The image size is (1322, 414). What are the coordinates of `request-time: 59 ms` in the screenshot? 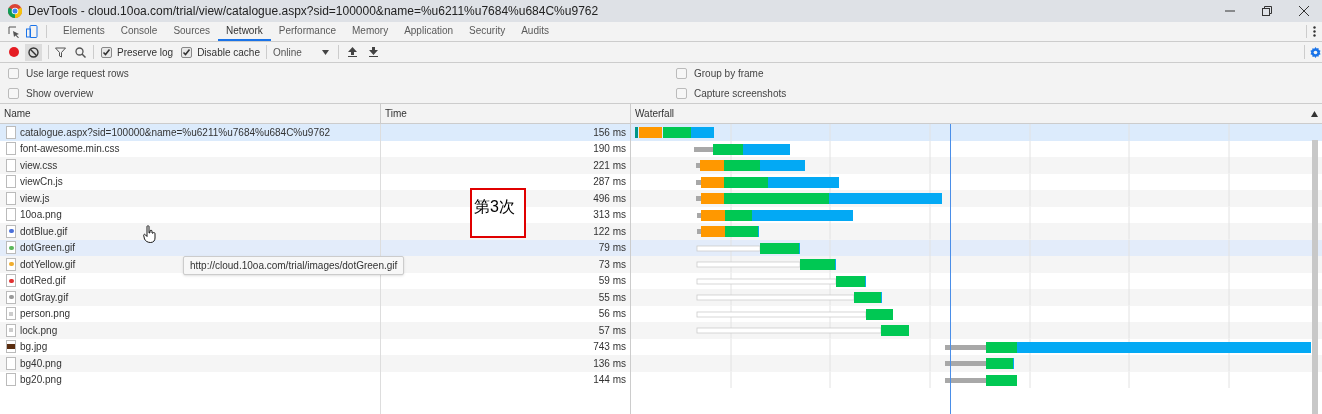 It's located at (612, 281).